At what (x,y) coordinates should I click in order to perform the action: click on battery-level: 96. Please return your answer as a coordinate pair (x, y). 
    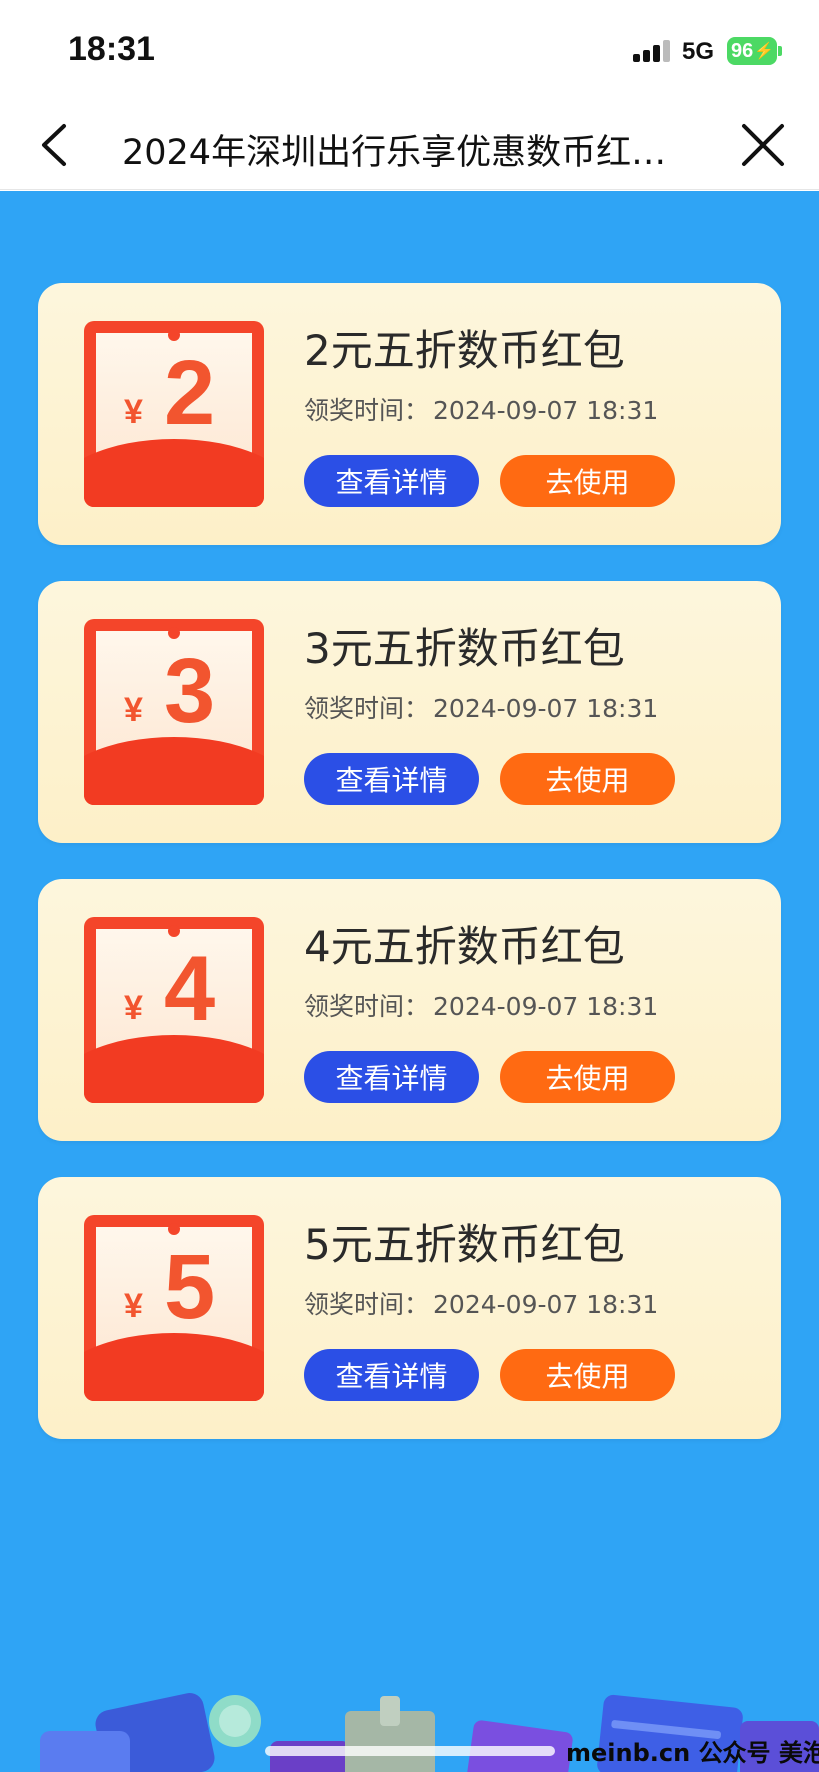
    Looking at the image, I should click on (742, 50).